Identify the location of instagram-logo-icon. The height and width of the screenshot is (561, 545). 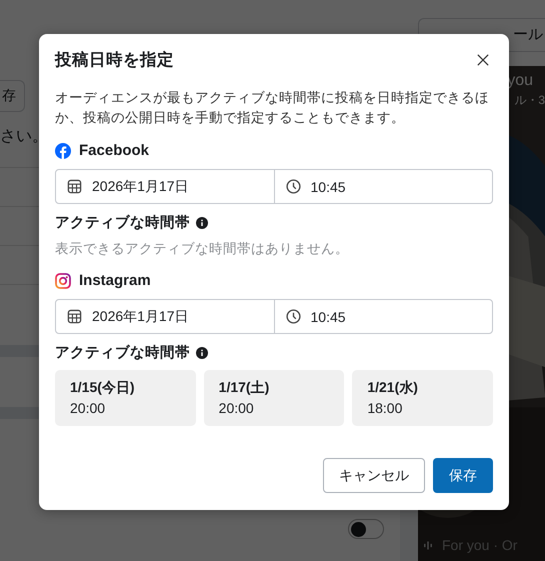
(63, 280).